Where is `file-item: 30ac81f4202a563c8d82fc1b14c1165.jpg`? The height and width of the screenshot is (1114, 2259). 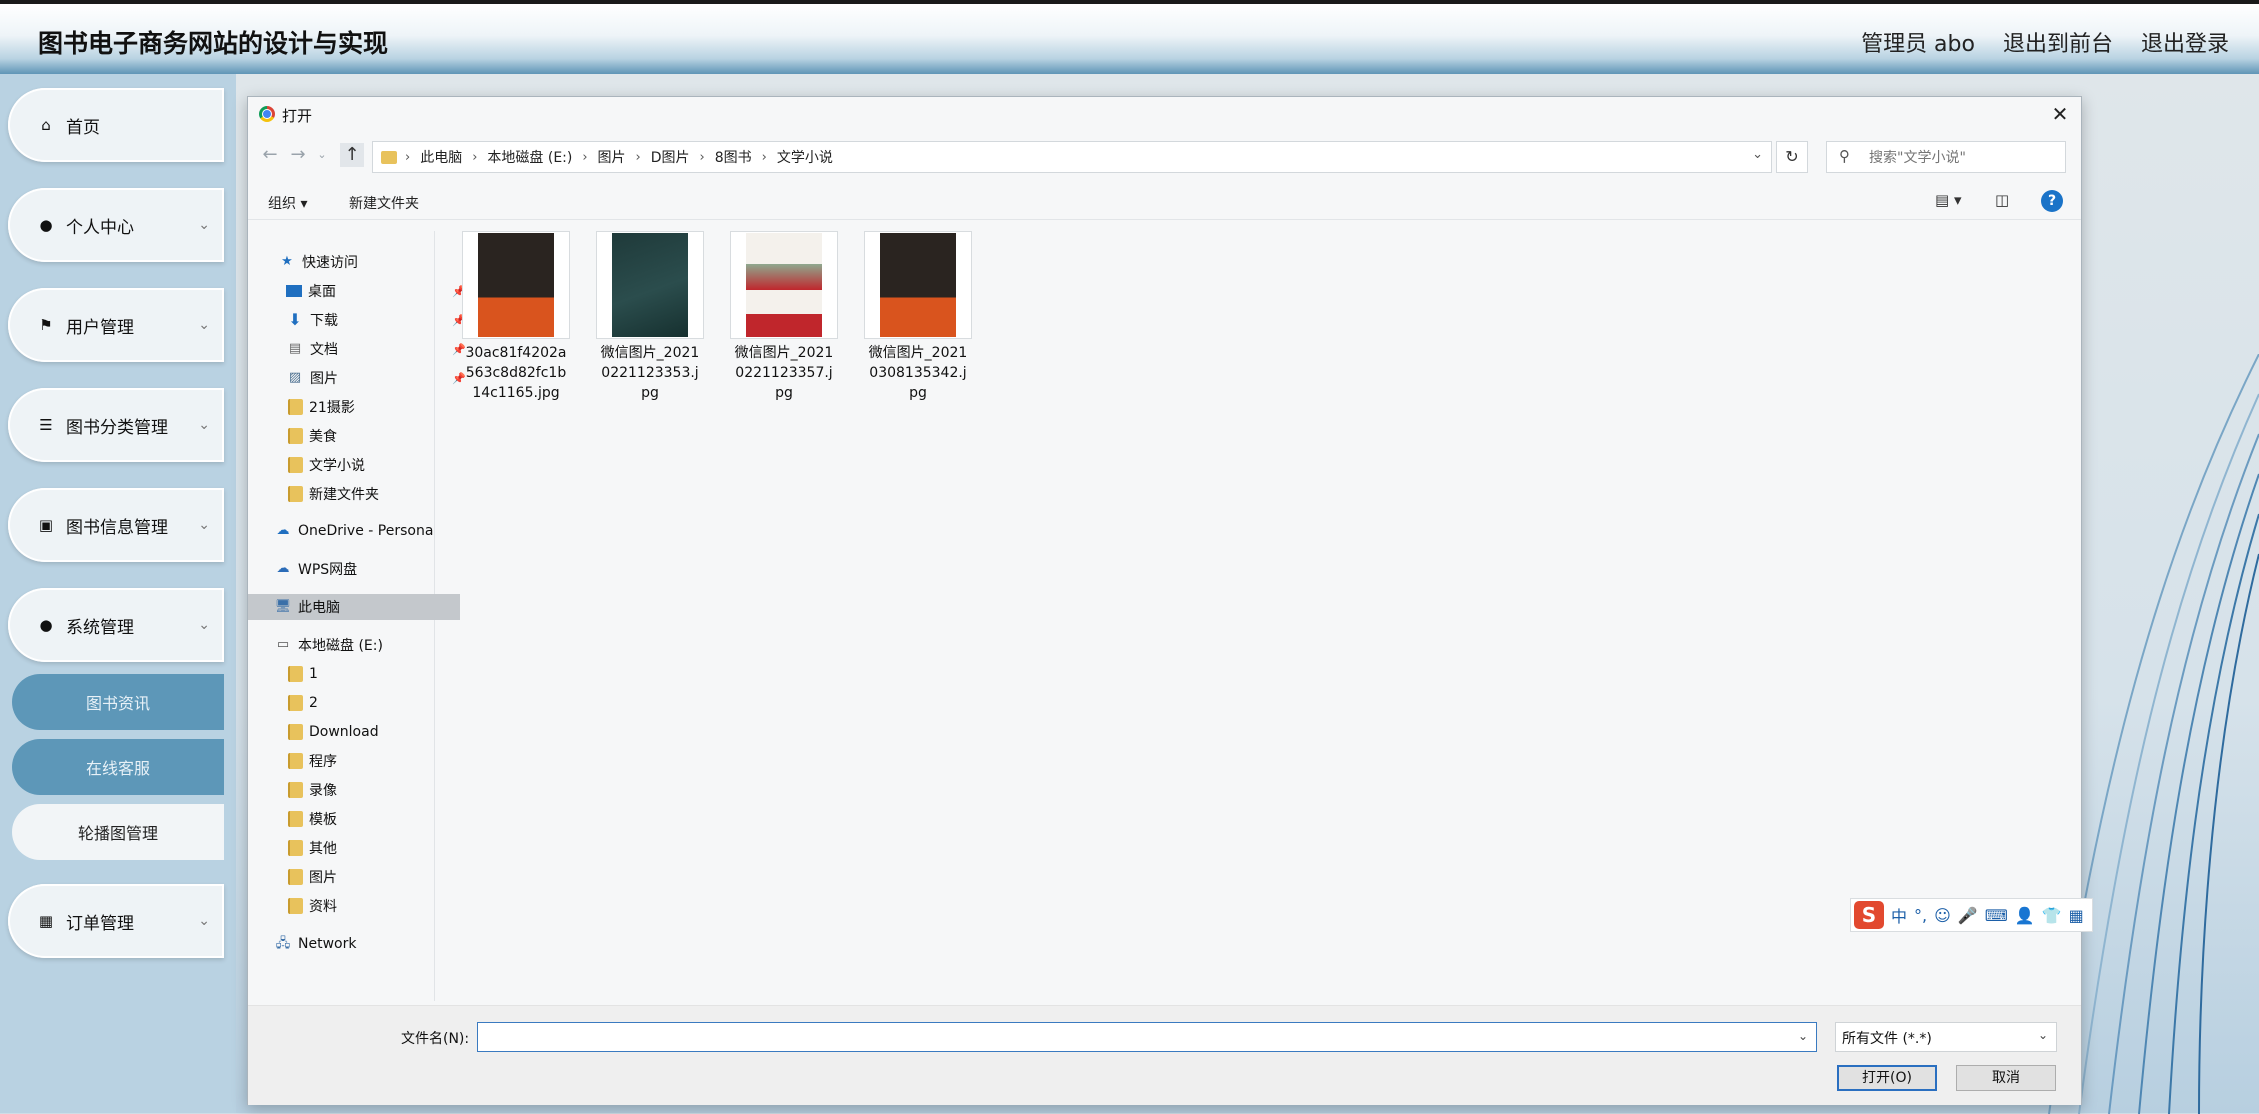
file-item: 30ac81f4202a563c8d82fc1b14c1165.jpg is located at coordinates (516, 317).